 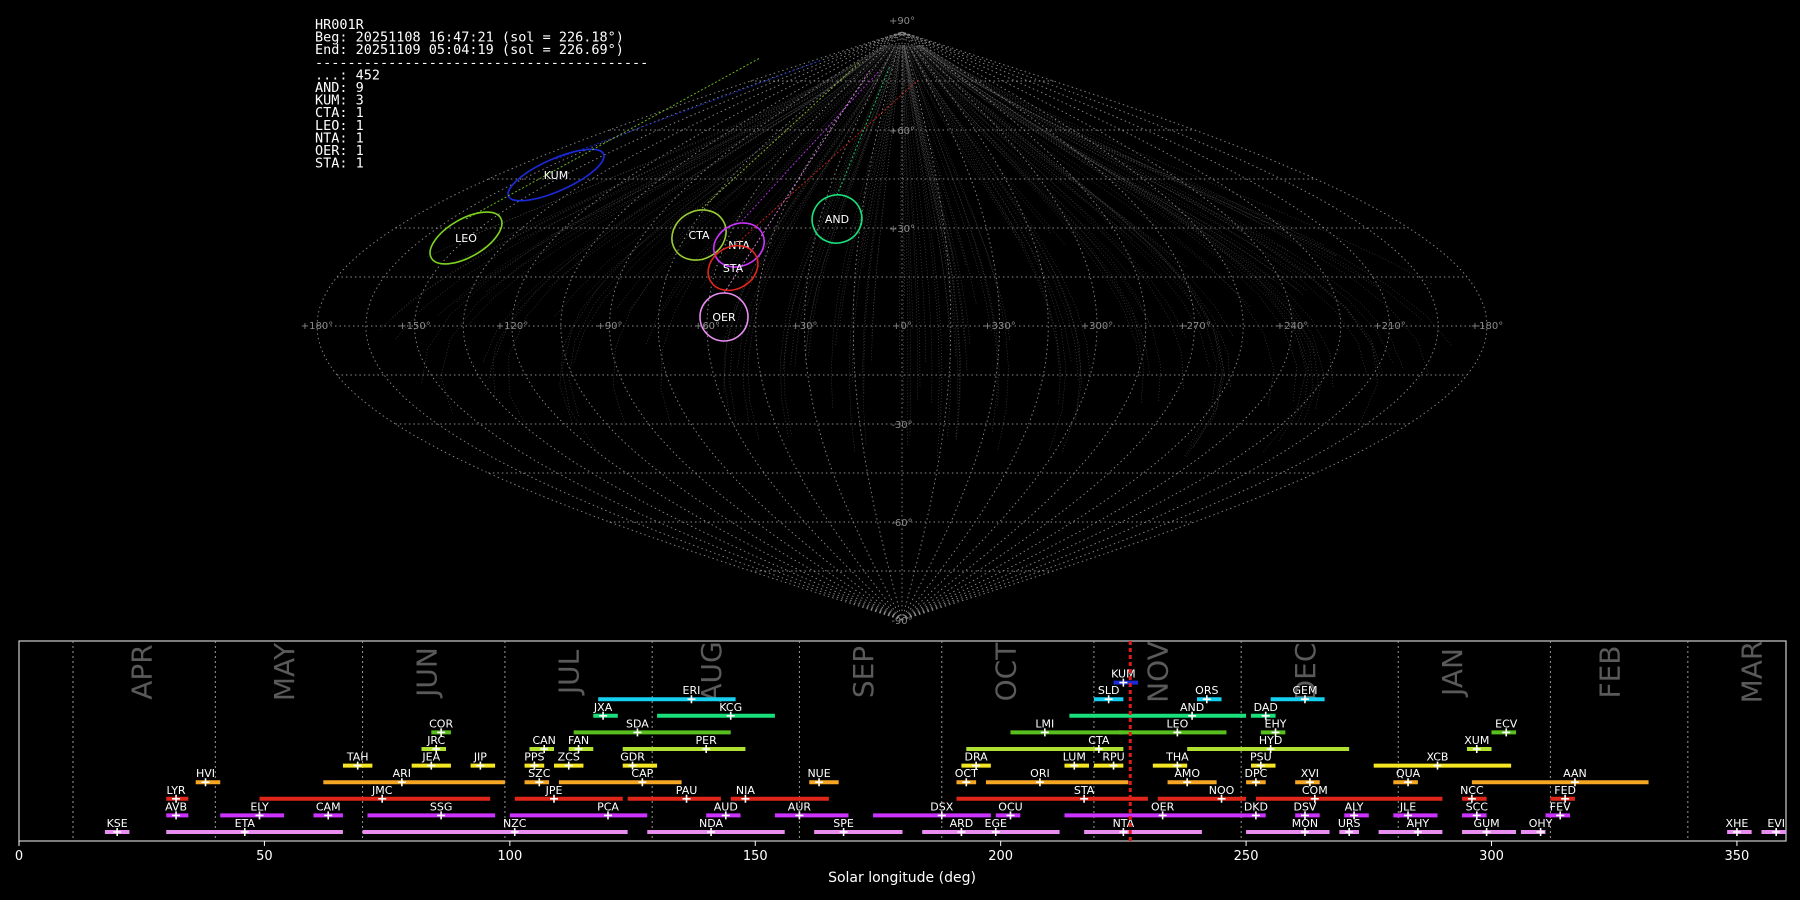 What do you see at coordinates (1776, 823) in the screenshot?
I see `shower-label: EVI` at bounding box center [1776, 823].